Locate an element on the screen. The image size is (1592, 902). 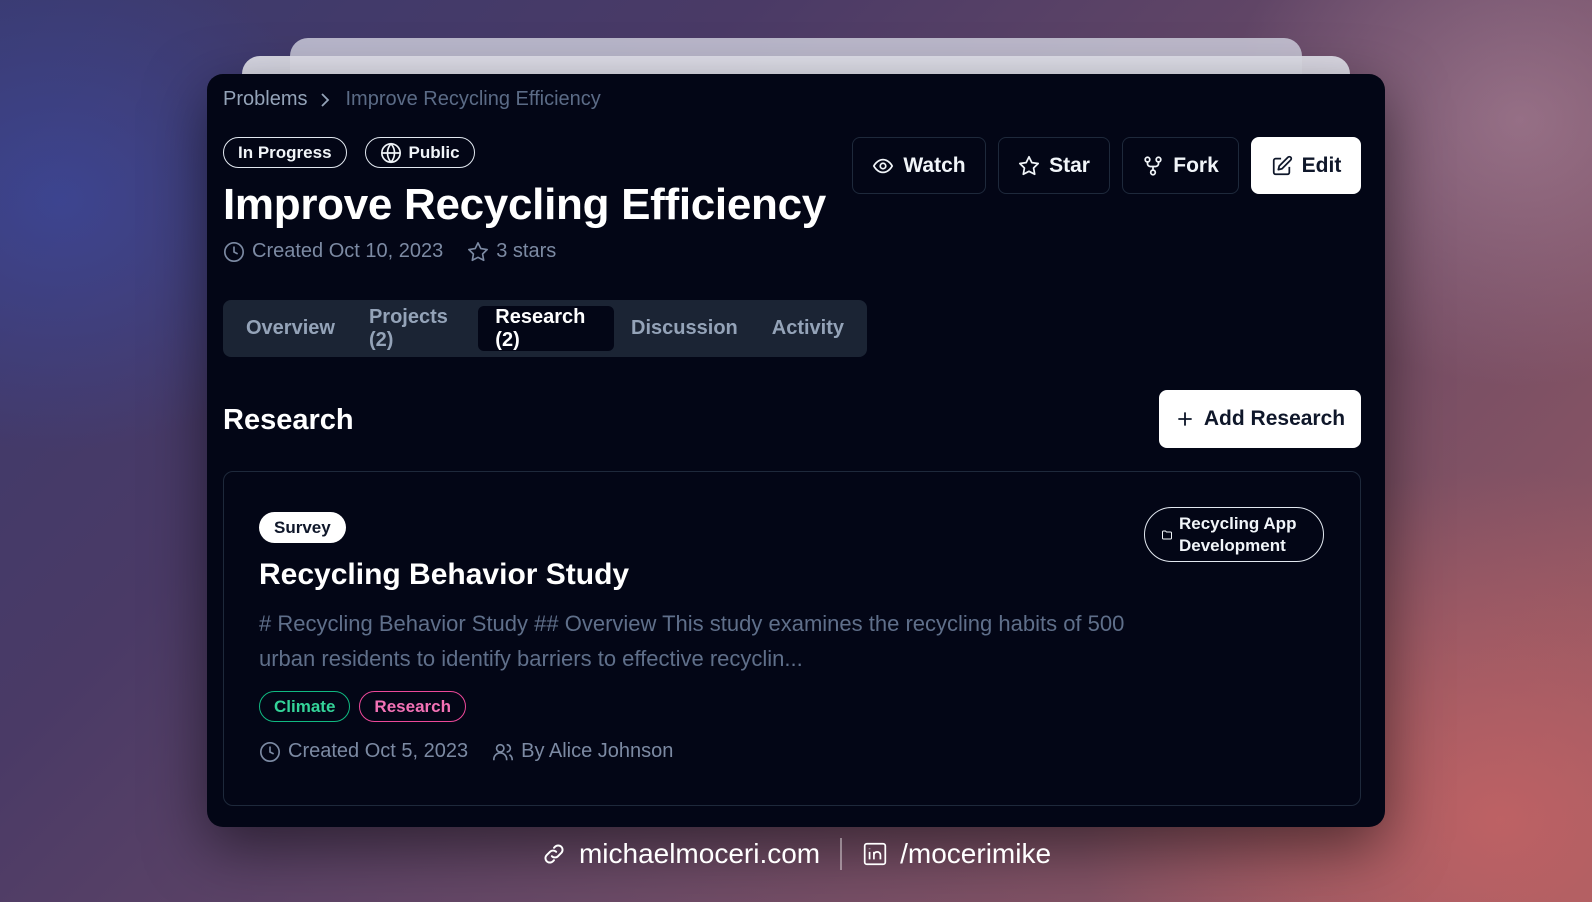
footer-website: michaelmoceri.com is located at coordinates (680, 854).